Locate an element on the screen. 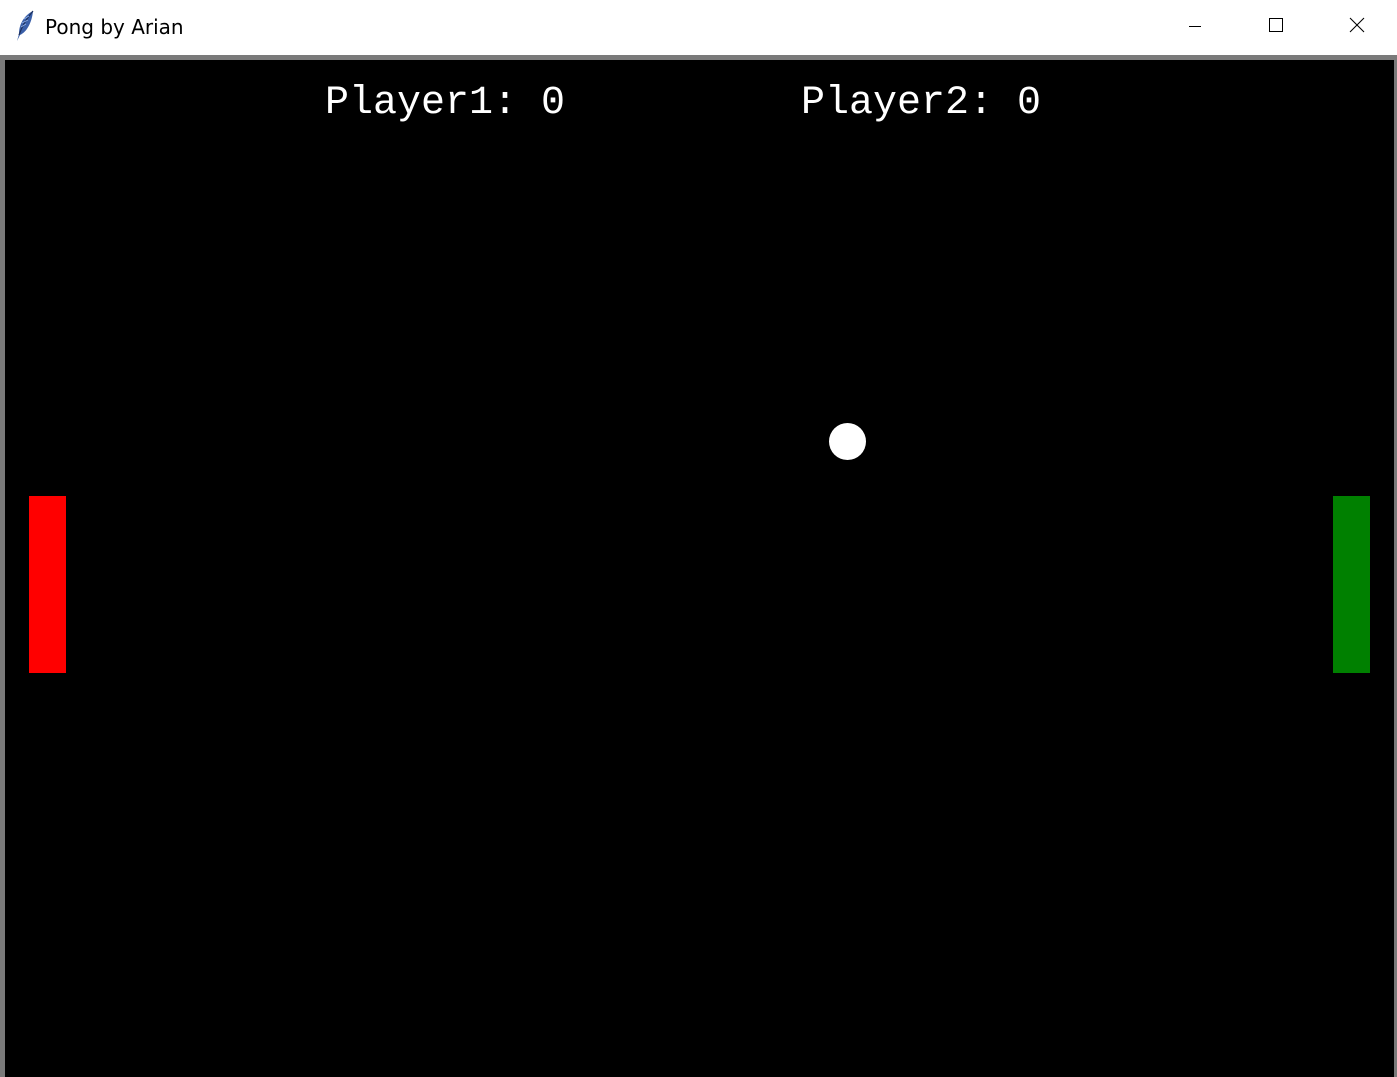 This screenshot has height=1077, width=1397. player1-score-value: 0 is located at coordinates (553, 103).